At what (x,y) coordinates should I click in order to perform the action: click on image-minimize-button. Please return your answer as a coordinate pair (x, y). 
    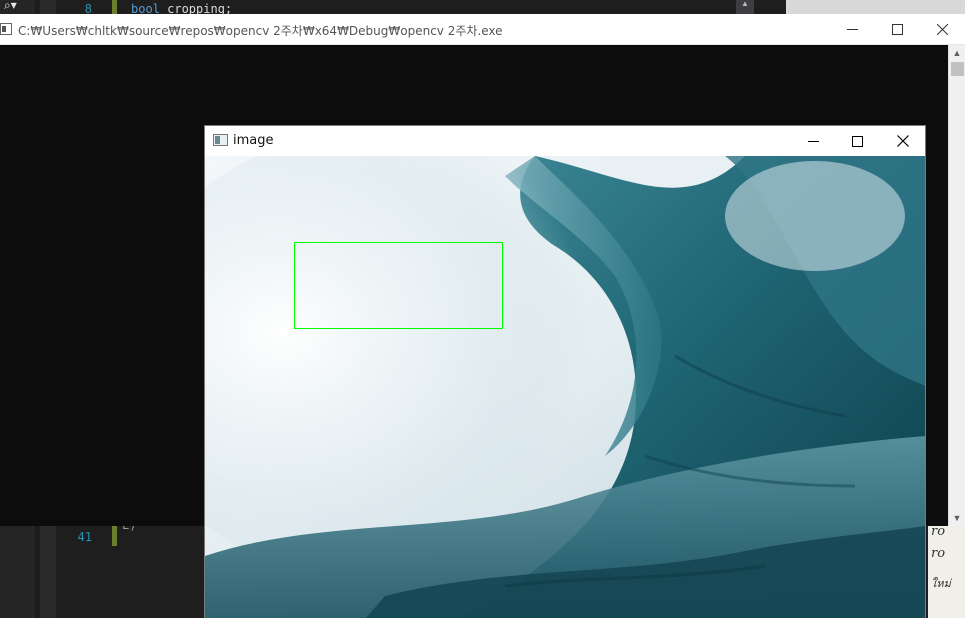
    Looking at the image, I should click on (813, 141).